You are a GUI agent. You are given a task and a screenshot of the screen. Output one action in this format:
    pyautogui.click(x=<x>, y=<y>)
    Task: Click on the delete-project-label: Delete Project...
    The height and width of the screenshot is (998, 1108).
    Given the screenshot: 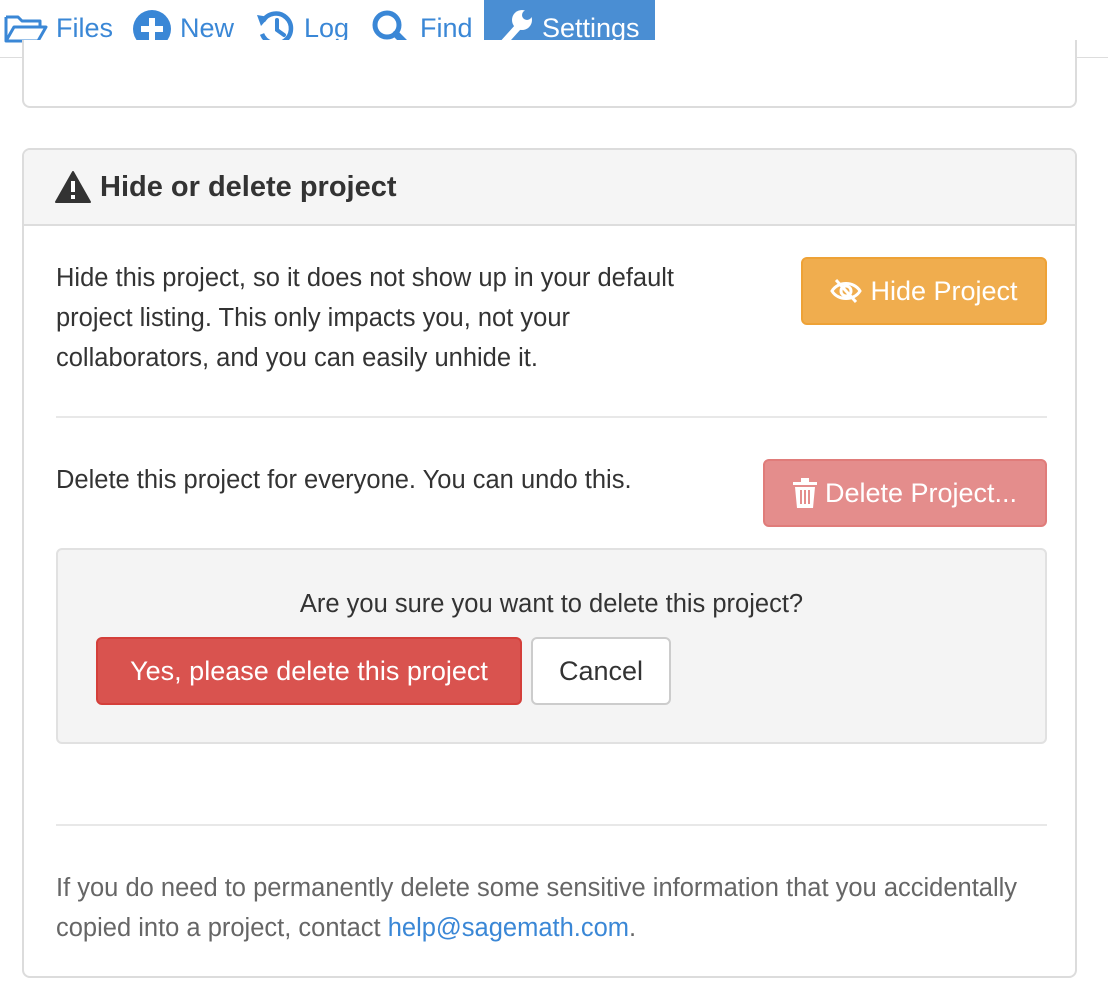 What is the action you would take?
    pyautogui.click(x=921, y=492)
    